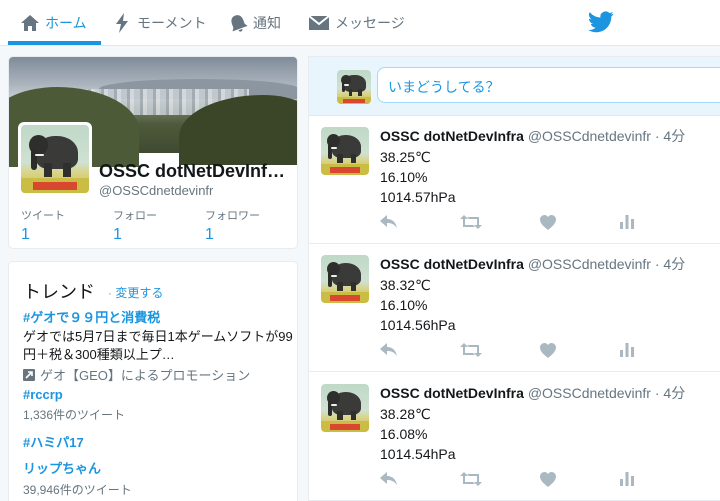  I want to click on trend-title: #ハミパ17, so click(158, 441).